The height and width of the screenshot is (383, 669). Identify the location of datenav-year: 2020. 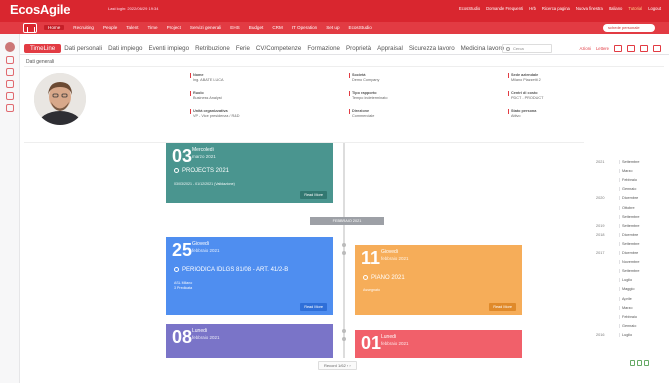
(600, 198).